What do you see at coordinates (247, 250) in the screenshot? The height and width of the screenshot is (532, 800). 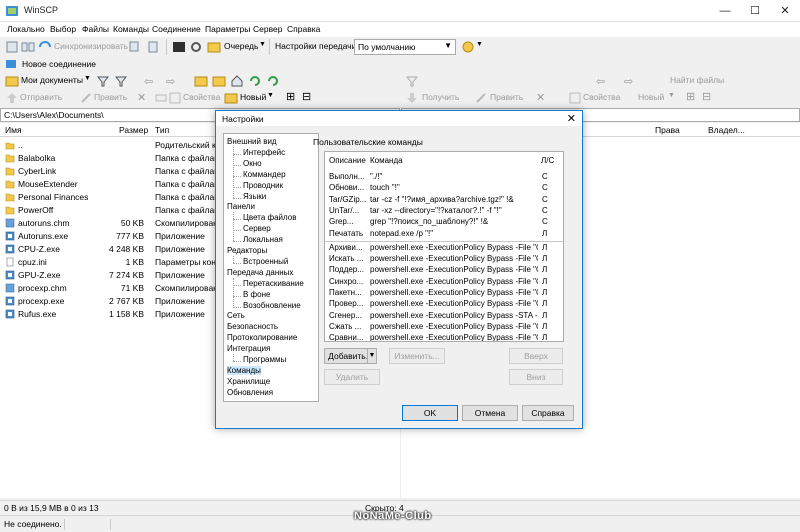 I see `tree-item: Редакторы` at bounding box center [247, 250].